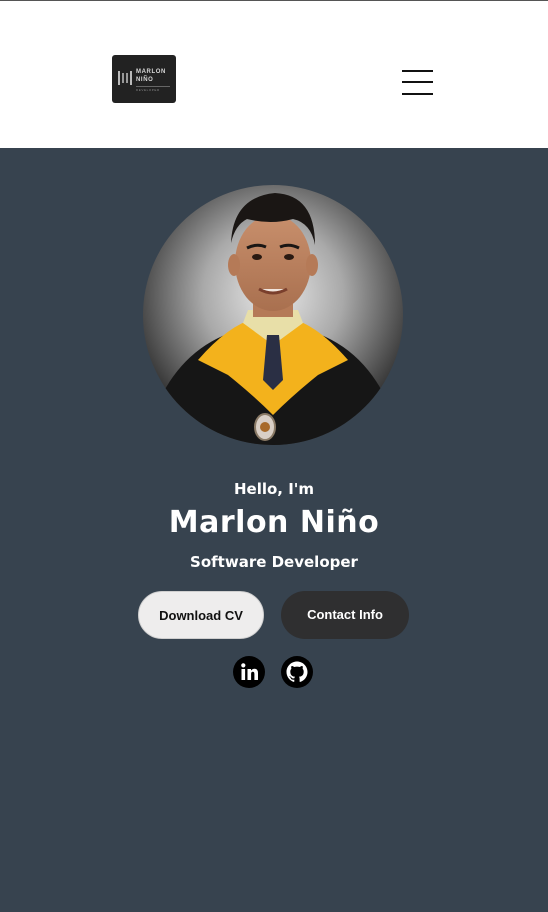  I want to click on profile-name: Marlon Niño, so click(274, 522).